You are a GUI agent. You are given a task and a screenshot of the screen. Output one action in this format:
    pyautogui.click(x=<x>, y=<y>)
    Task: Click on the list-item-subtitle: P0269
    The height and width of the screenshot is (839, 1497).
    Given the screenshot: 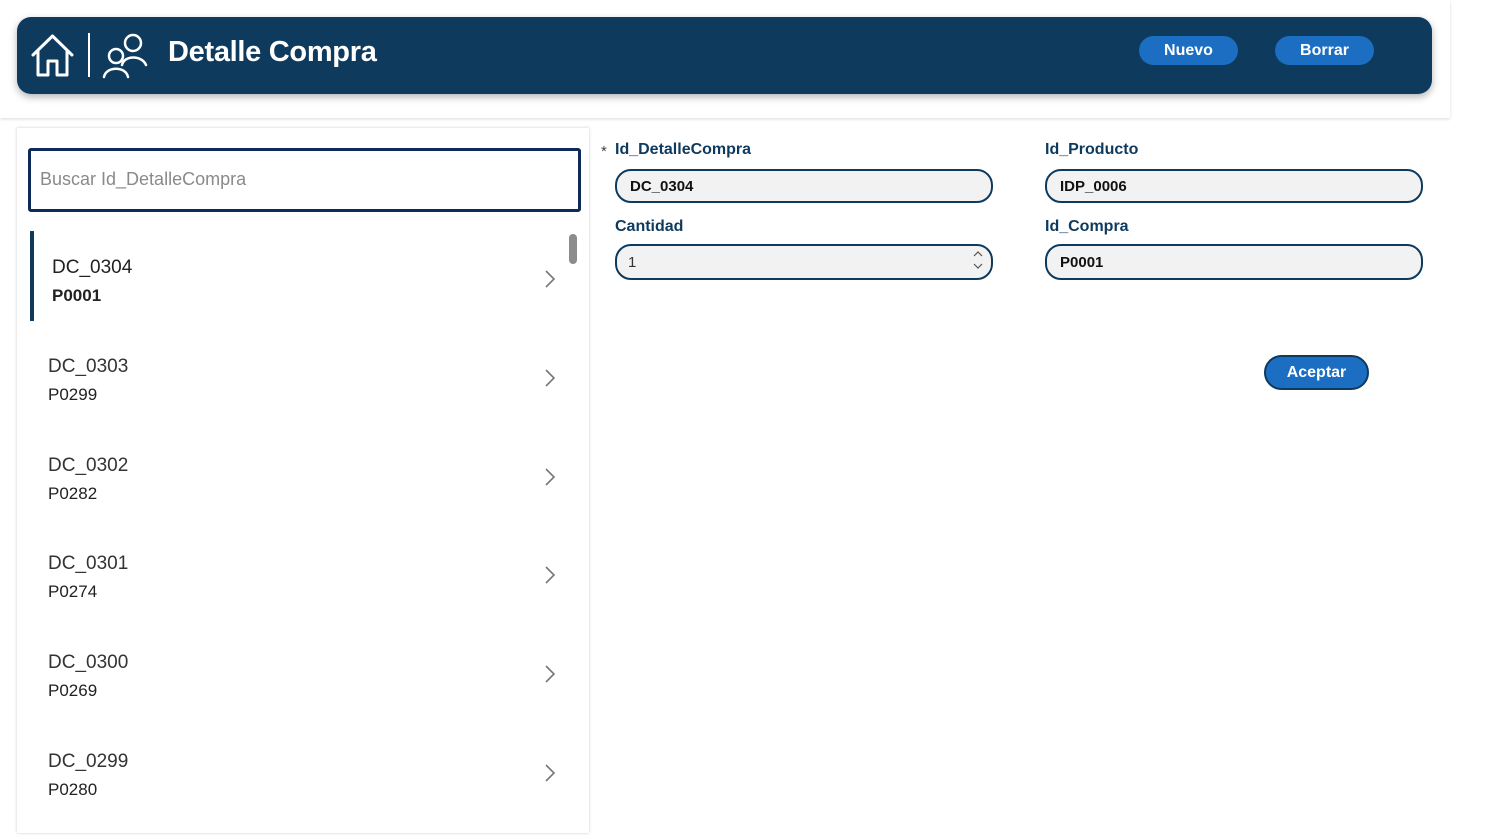 What is the action you would take?
    pyautogui.click(x=73, y=690)
    